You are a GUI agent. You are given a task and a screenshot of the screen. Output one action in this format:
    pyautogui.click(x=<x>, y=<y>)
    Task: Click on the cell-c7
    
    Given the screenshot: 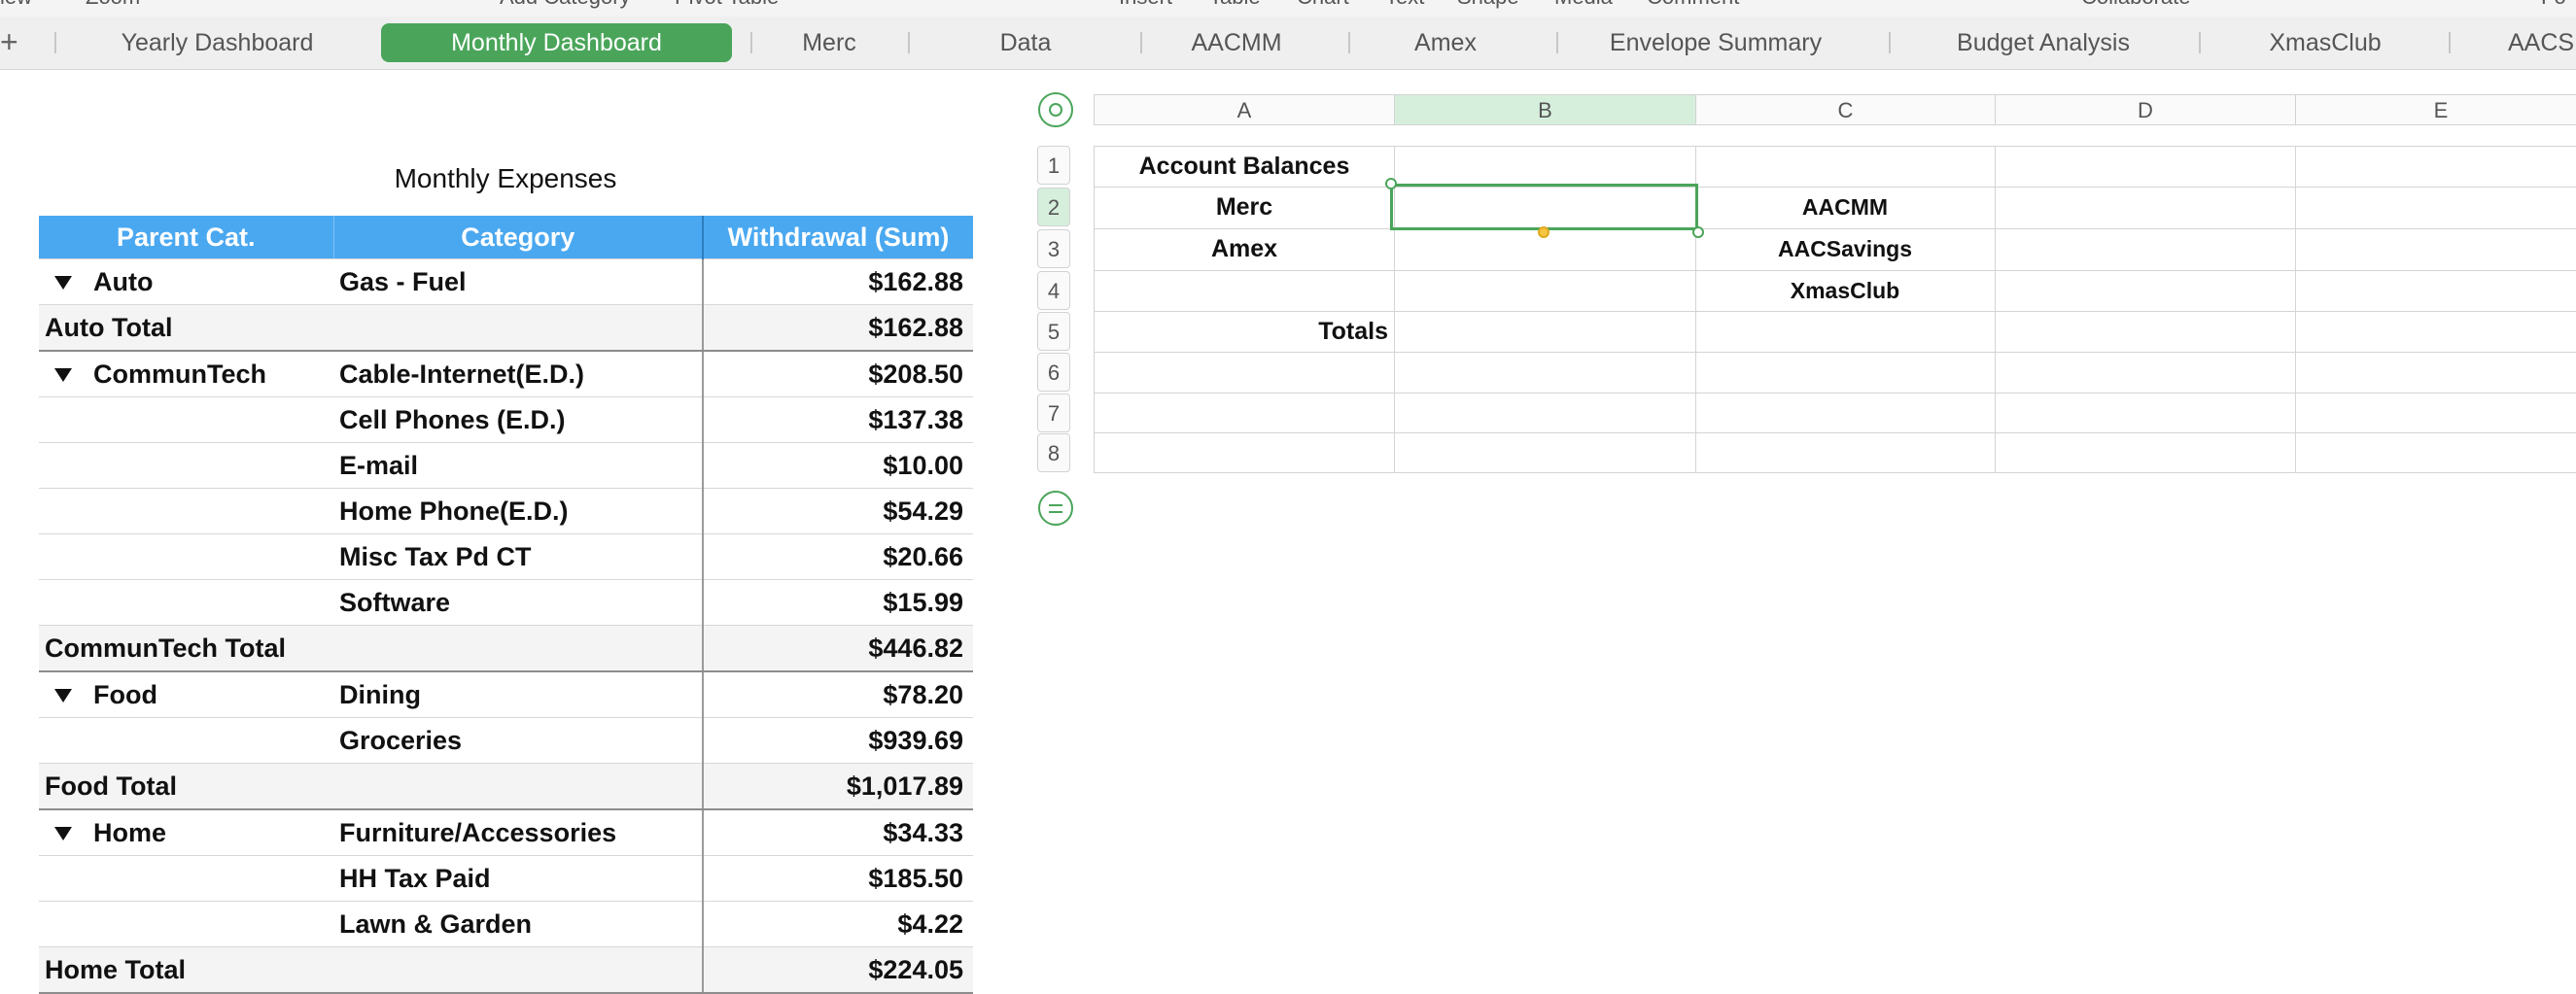 What is the action you would take?
    pyautogui.click(x=1846, y=414)
    